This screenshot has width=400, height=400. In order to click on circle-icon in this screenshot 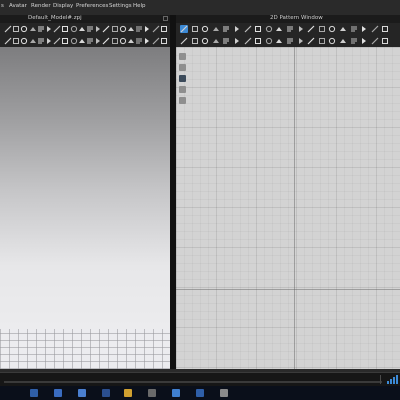, I will do `click(248, 29)`.